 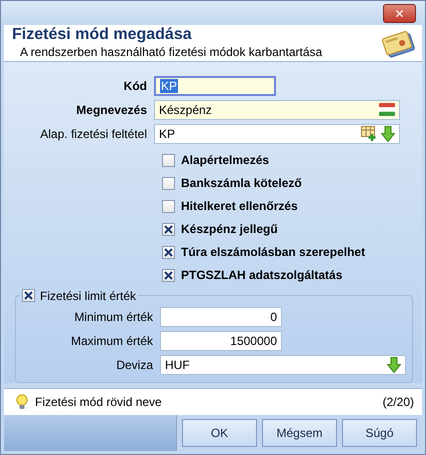 What do you see at coordinates (241, 183) in the screenshot?
I see `checkbox-label: Bankszámla kötelező` at bounding box center [241, 183].